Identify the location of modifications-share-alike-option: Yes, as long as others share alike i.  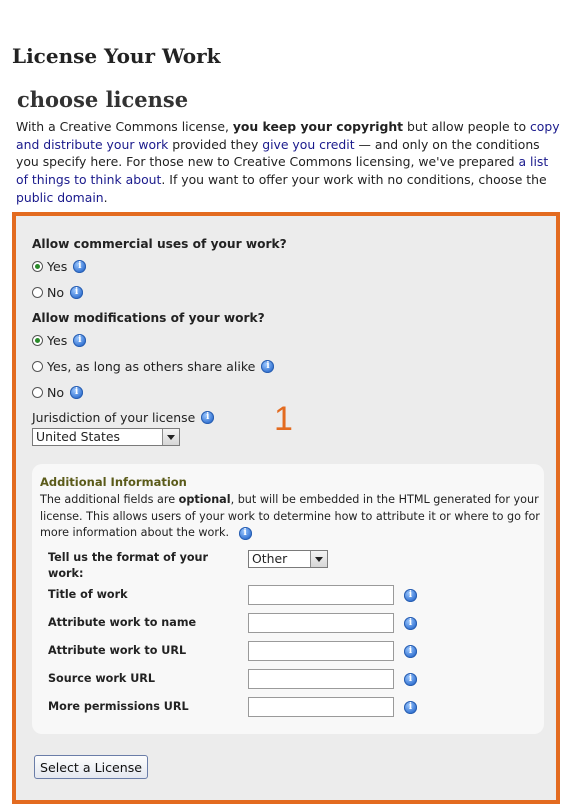
(153, 366).